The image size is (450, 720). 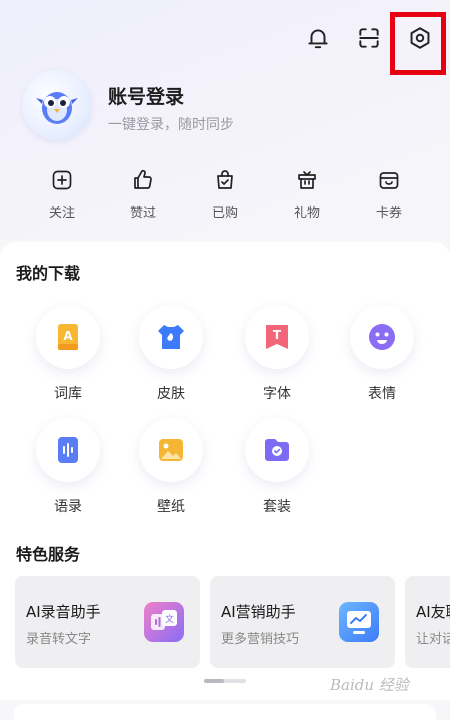 I want to click on download-item-label: 语录, so click(x=68, y=507).